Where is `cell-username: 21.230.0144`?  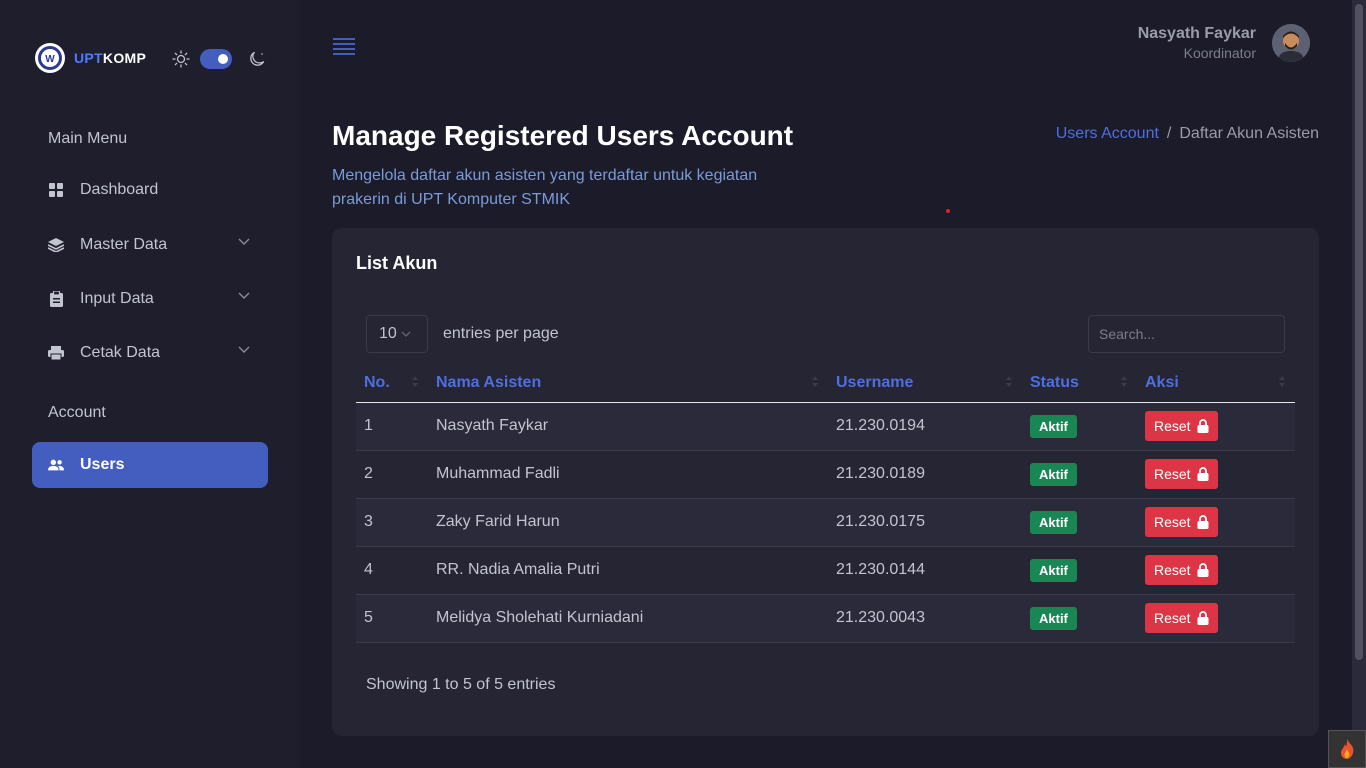
cell-username: 21.230.0144 is located at coordinates (925, 570).